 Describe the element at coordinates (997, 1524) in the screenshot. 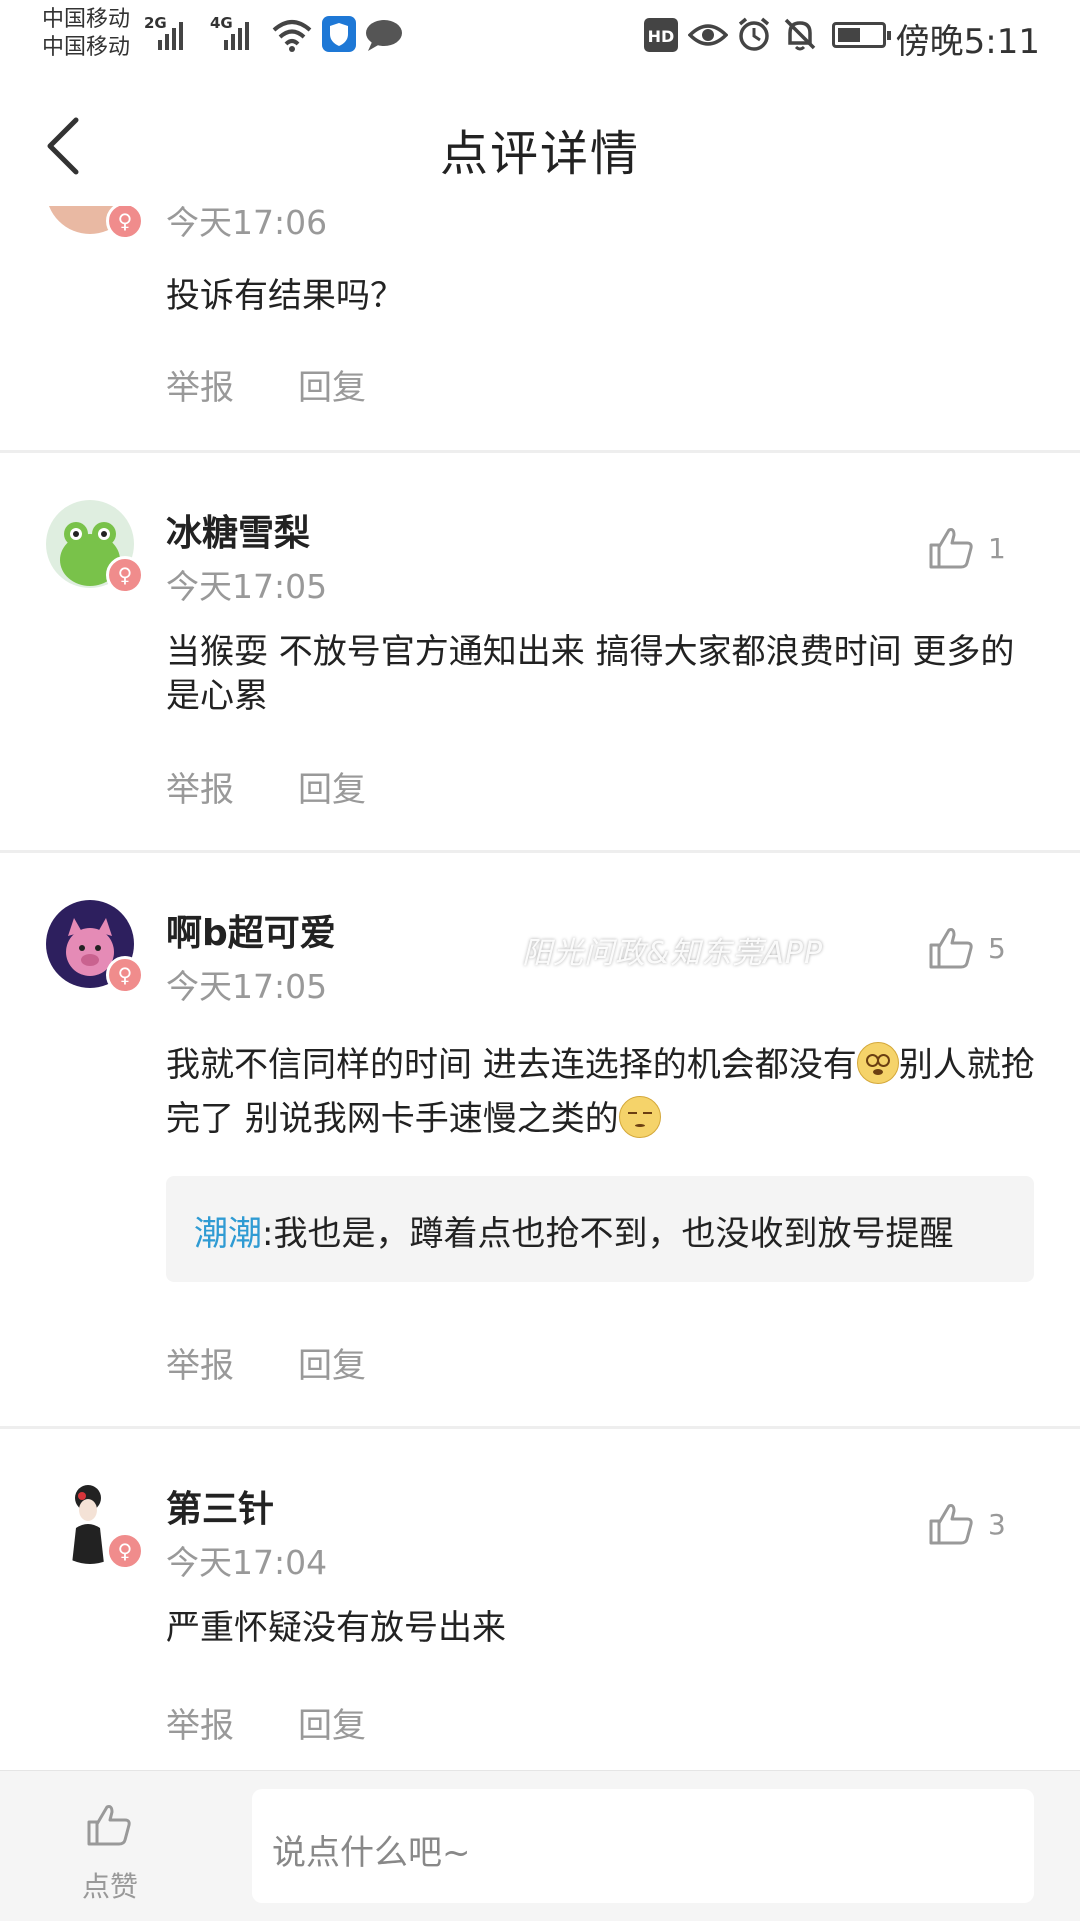

I see `like-count: 3` at that location.